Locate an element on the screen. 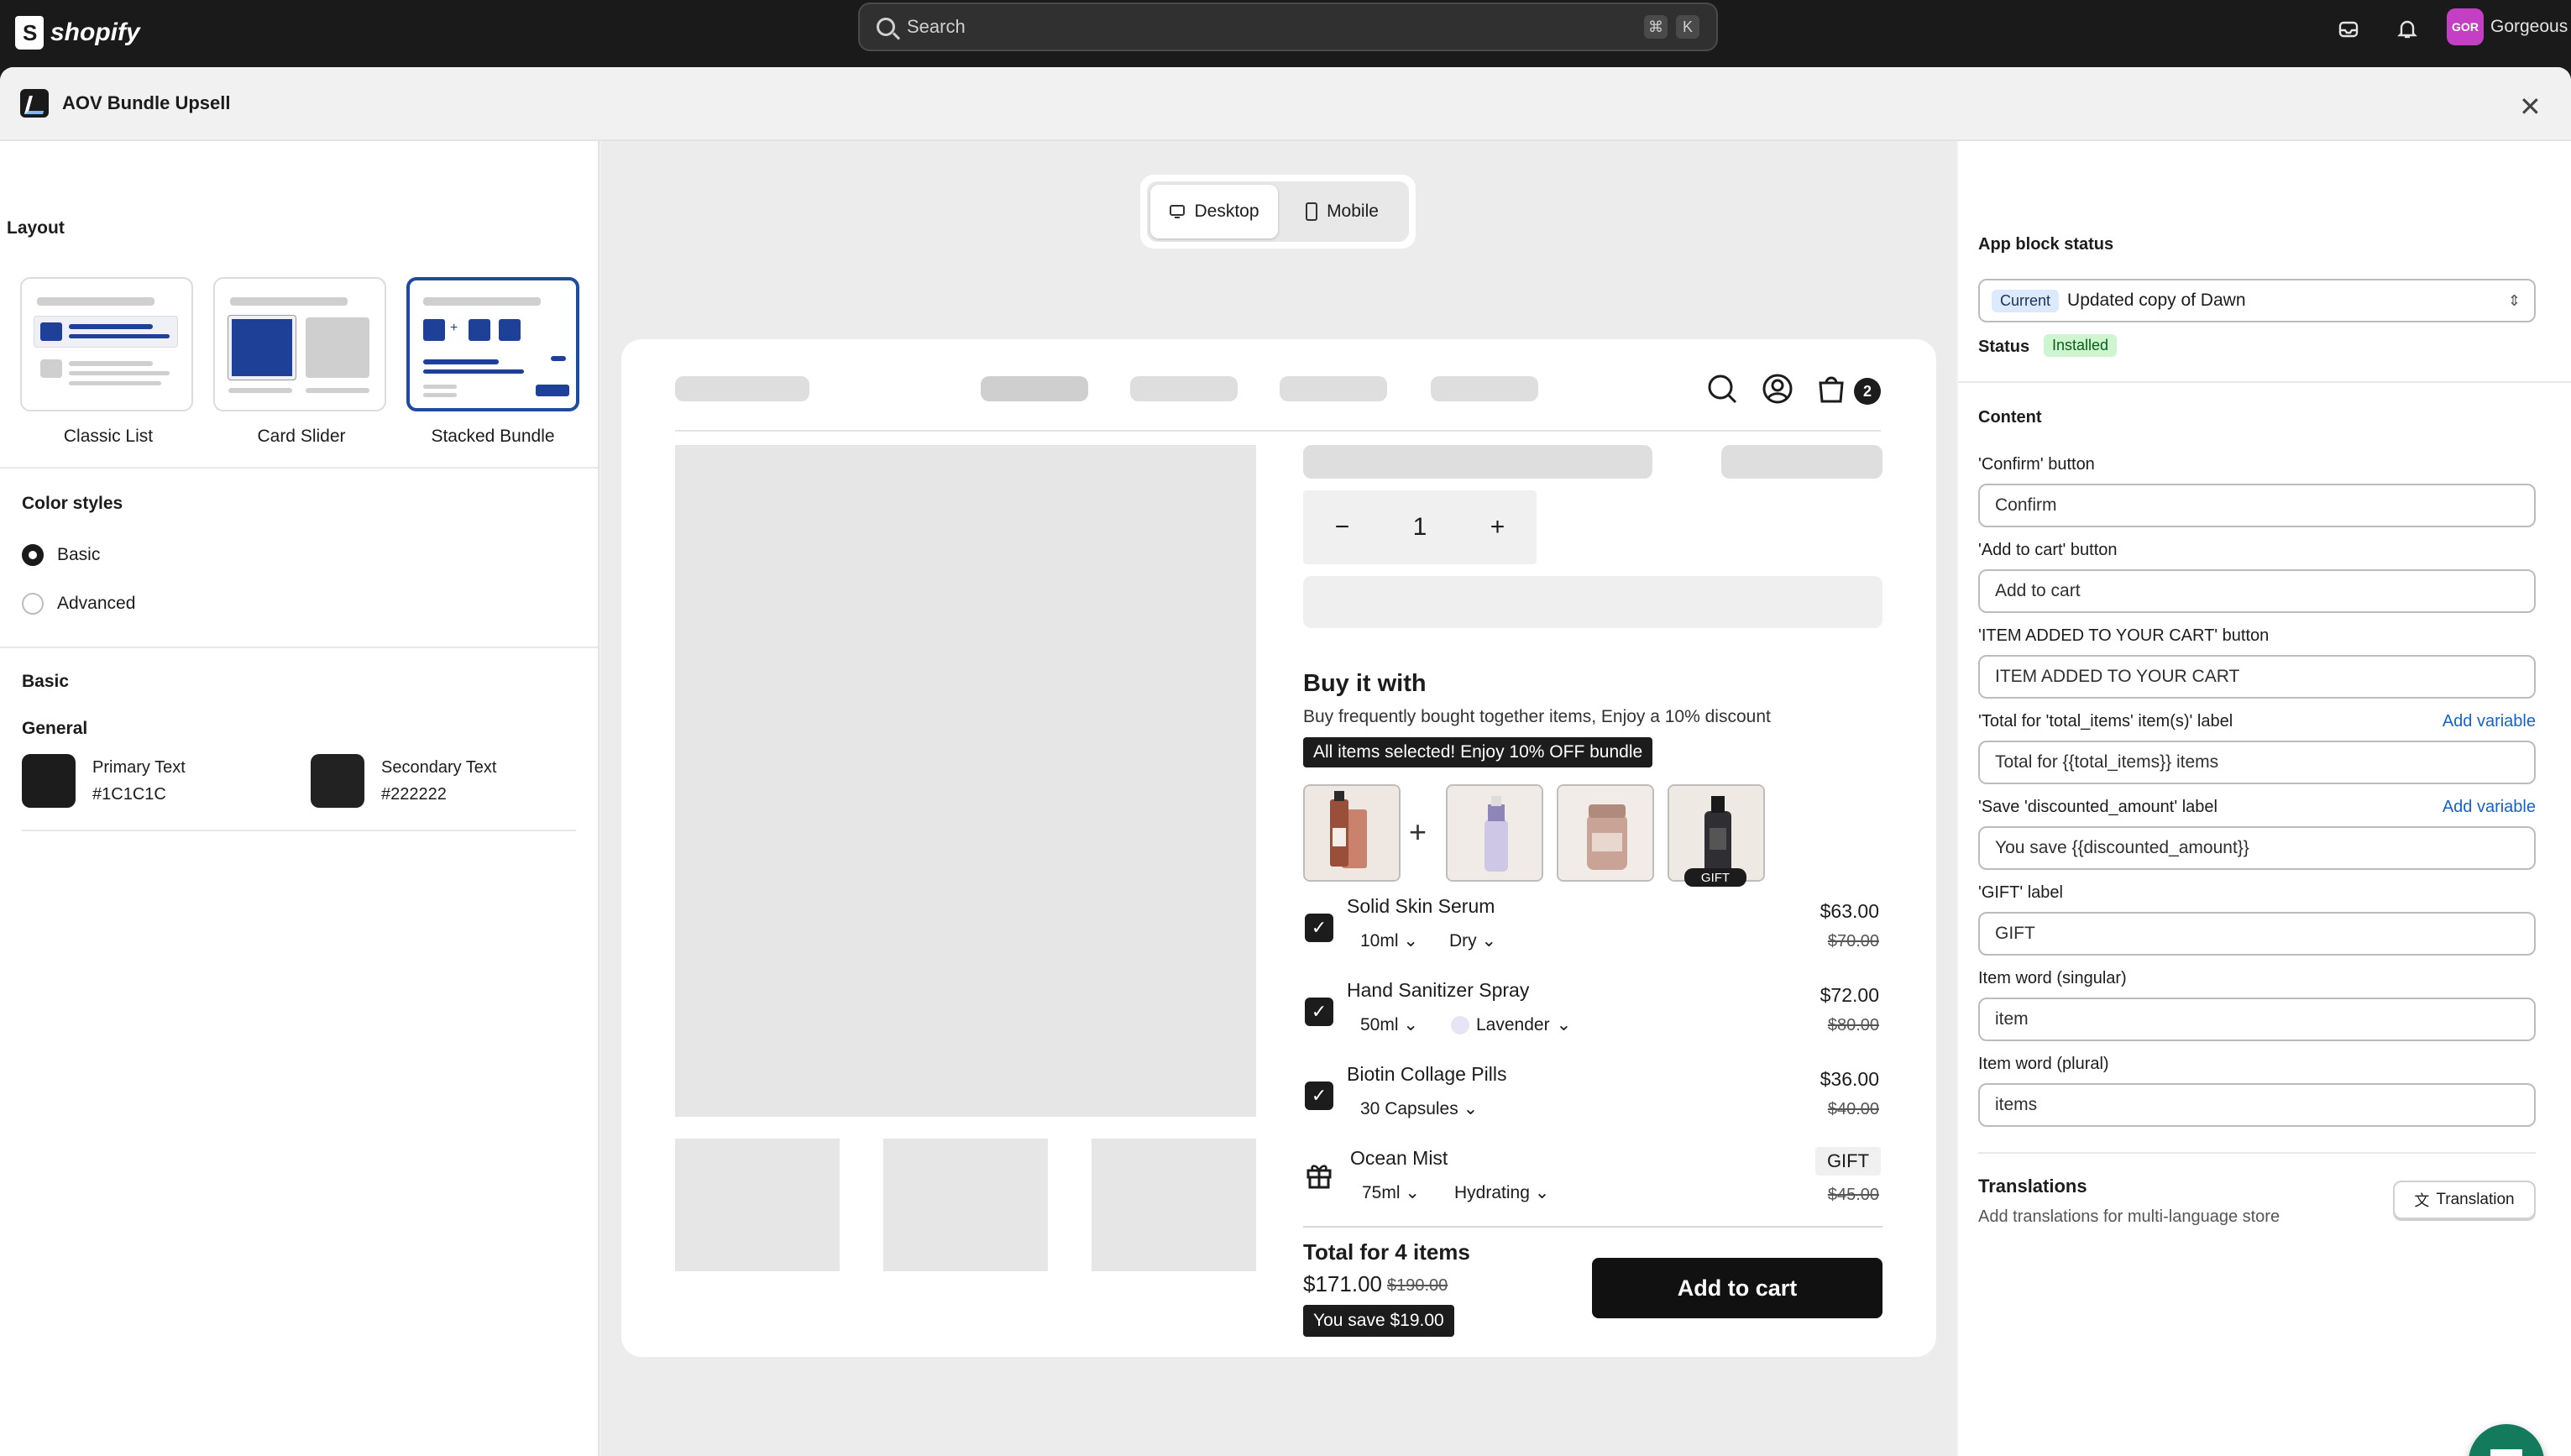  item-price: $36.00 is located at coordinates (1850, 1079).